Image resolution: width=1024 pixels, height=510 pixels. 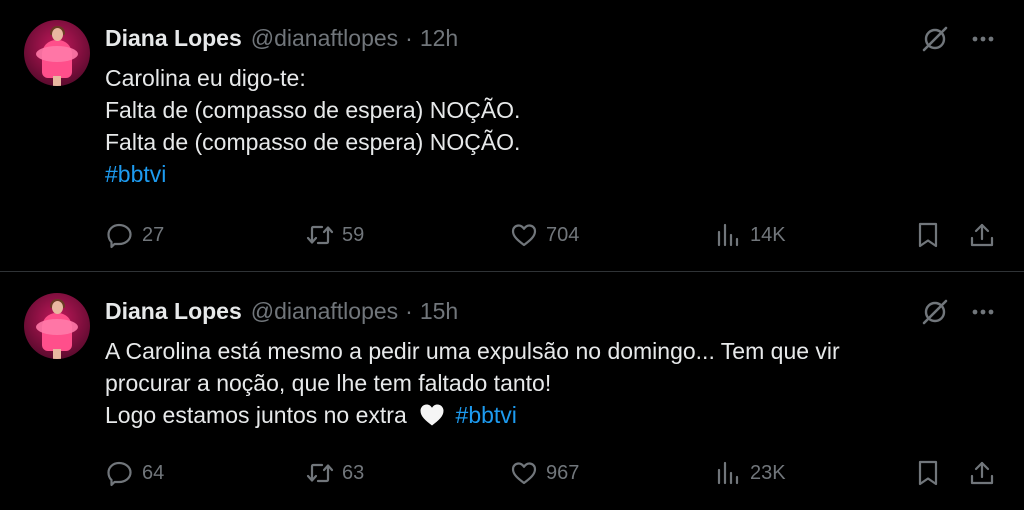 I want to click on retweet-count: 63, so click(x=353, y=472).